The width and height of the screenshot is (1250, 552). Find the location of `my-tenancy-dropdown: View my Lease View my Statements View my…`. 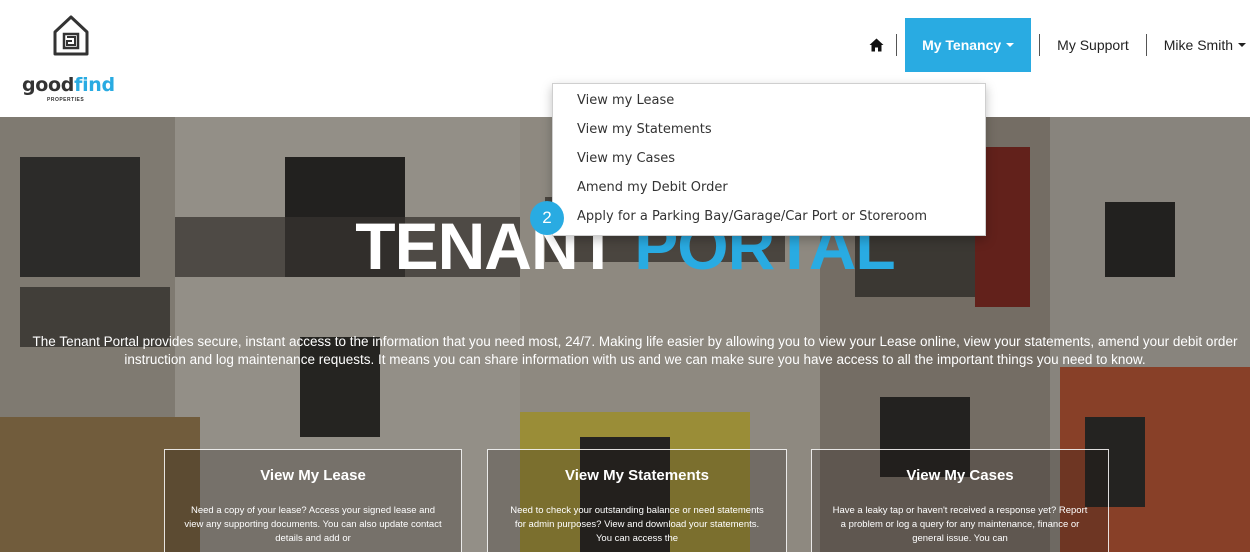

my-tenancy-dropdown: View my Lease View my Statements View my… is located at coordinates (769, 159).